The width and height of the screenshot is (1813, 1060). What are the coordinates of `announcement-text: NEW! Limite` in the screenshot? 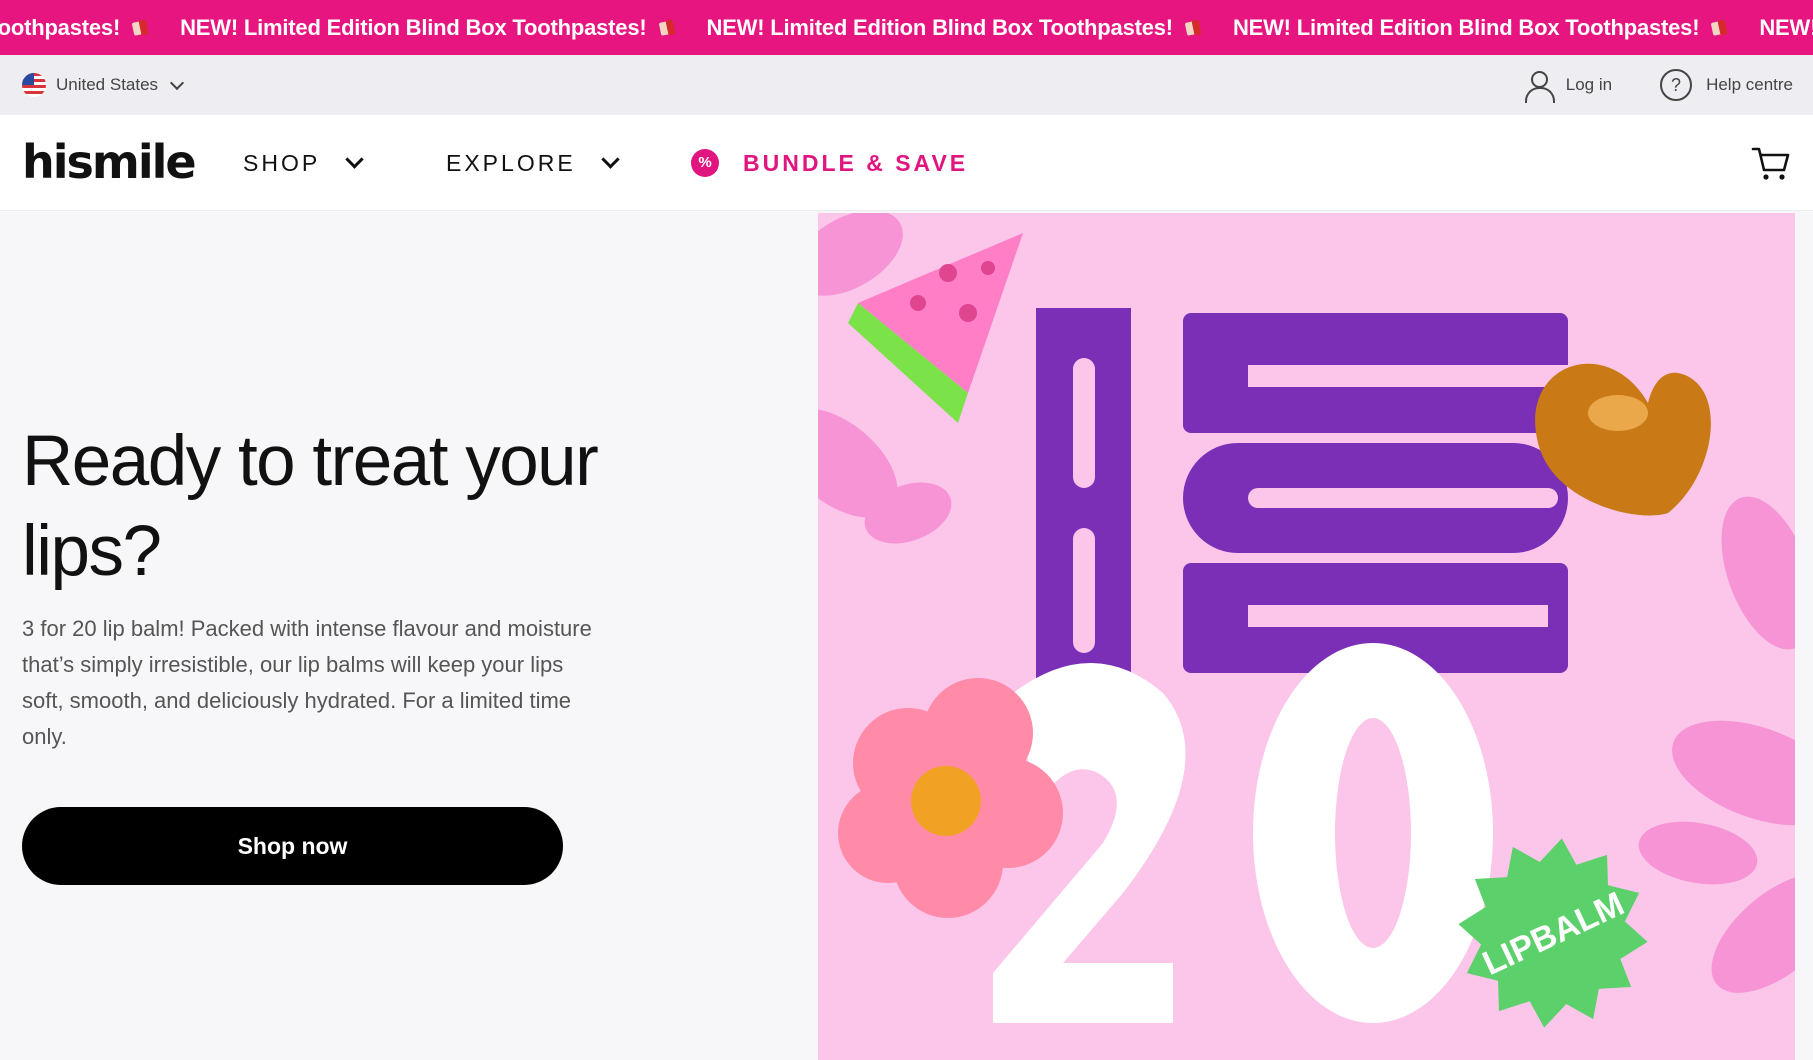 It's located at (1786, 27).